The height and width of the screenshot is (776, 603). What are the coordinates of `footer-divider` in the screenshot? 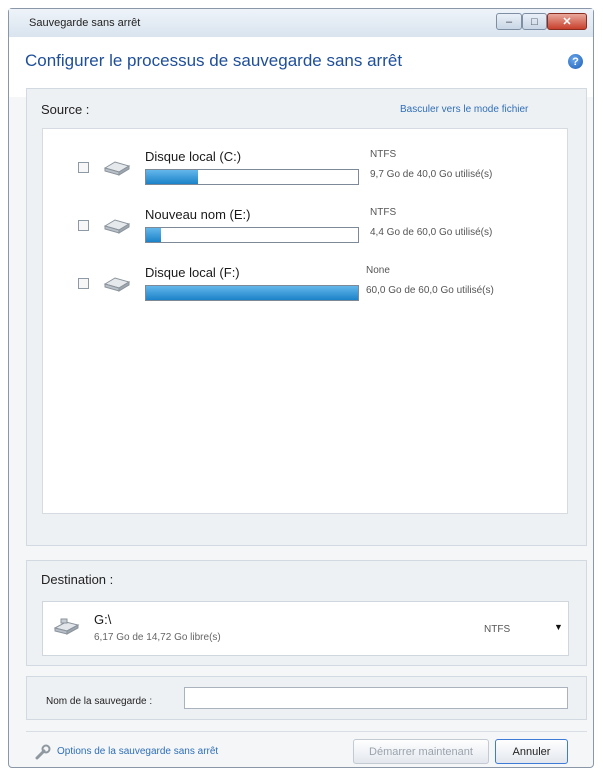 It's located at (306, 731).